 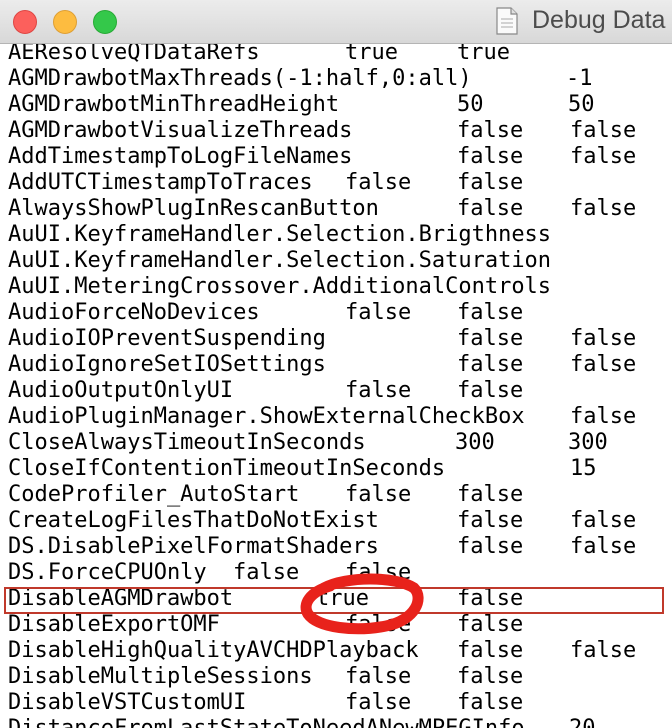 What do you see at coordinates (227, 468) in the screenshot?
I see `setting-key: CloseIfContentionTimeoutInSeconds` at bounding box center [227, 468].